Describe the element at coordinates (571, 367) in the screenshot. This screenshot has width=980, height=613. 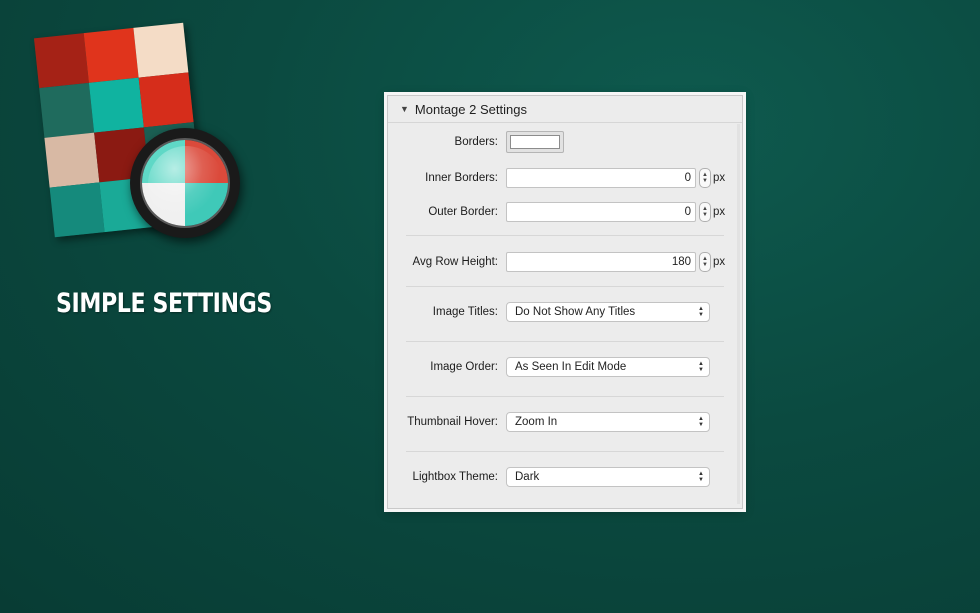
I see `image-order-value: As Seen In Edit Mode` at that location.